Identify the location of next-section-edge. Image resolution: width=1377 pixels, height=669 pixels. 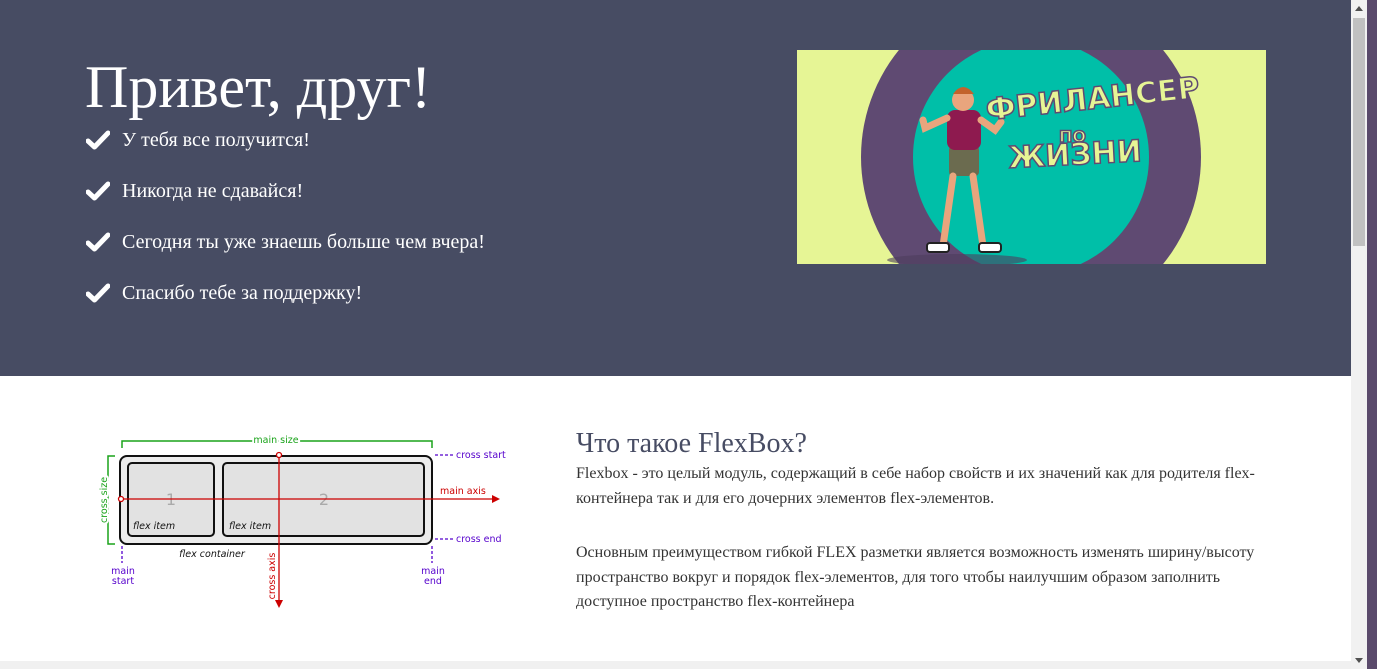
(675, 665).